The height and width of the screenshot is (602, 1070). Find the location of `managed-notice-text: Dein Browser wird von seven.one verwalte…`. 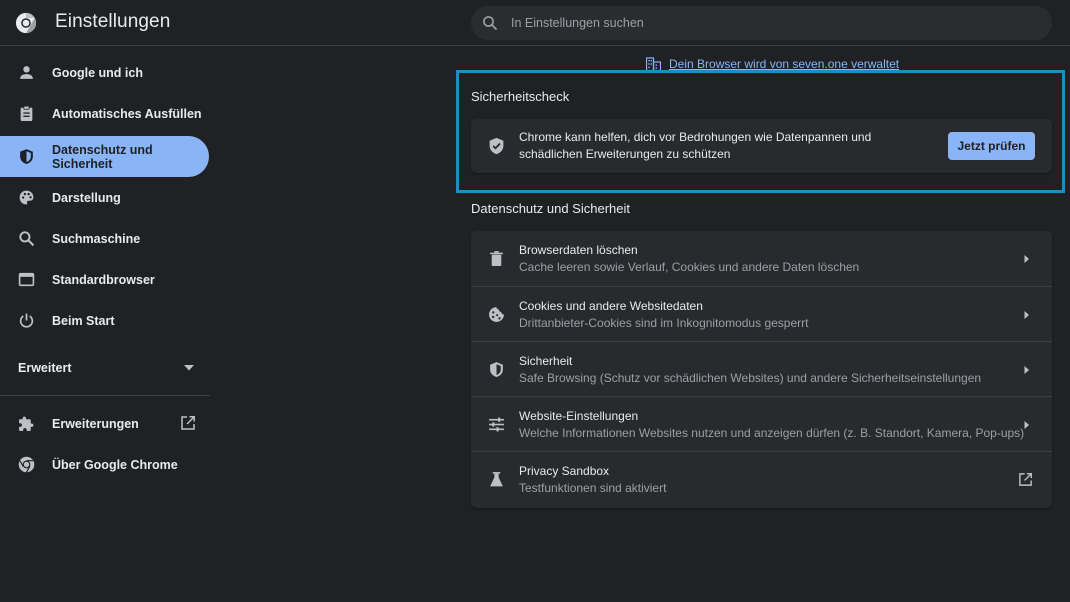

managed-notice-text: Dein Browser wird von seven.one verwalte… is located at coordinates (784, 64).